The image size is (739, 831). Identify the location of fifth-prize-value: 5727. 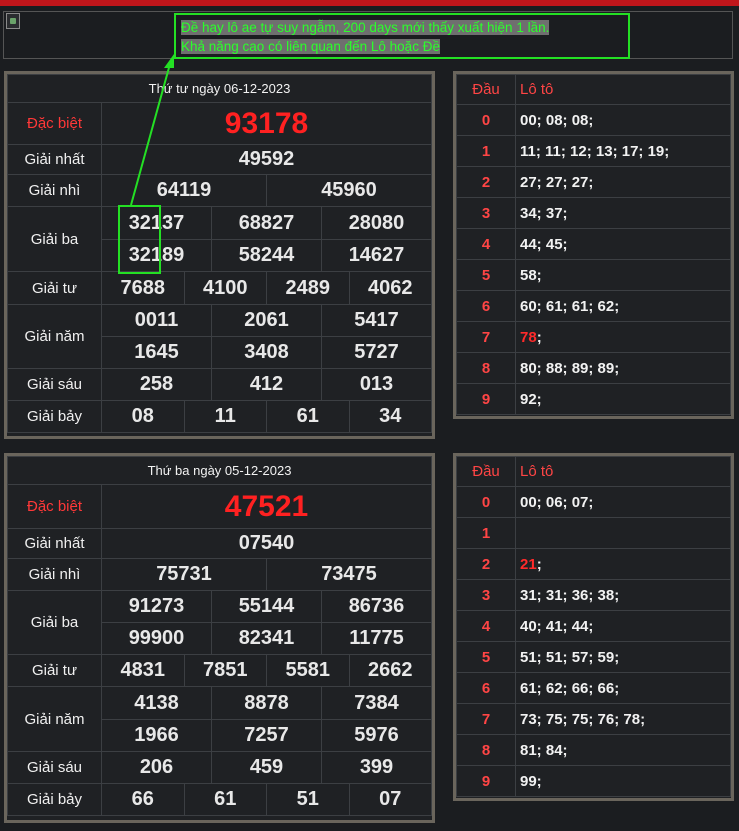
(376, 352).